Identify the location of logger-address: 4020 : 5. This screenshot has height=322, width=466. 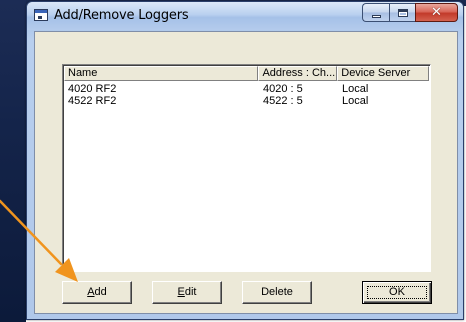
(283, 89).